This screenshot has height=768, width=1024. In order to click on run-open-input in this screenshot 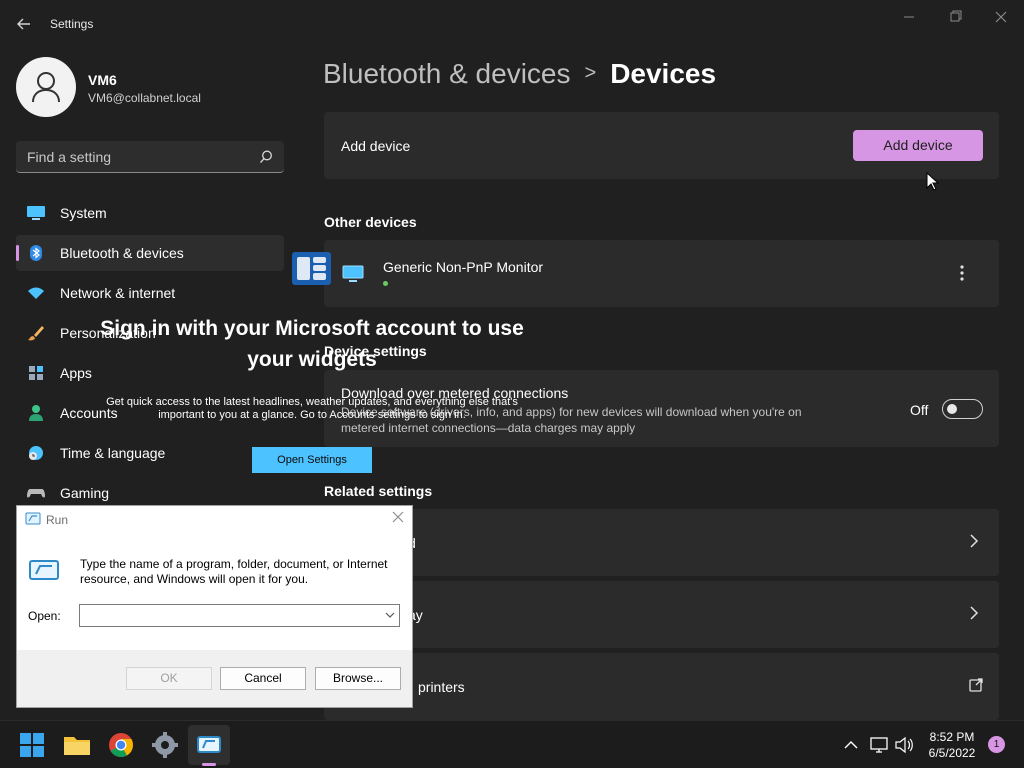, I will do `click(239, 615)`.